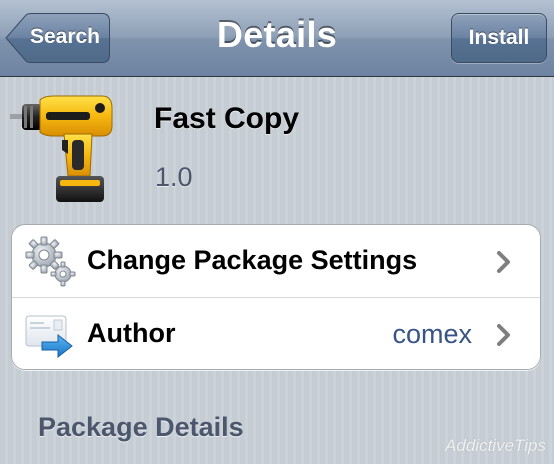  What do you see at coordinates (495, 445) in the screenshot?
I see `watermark: AddictiveTips` at bounding box center [495, 445].